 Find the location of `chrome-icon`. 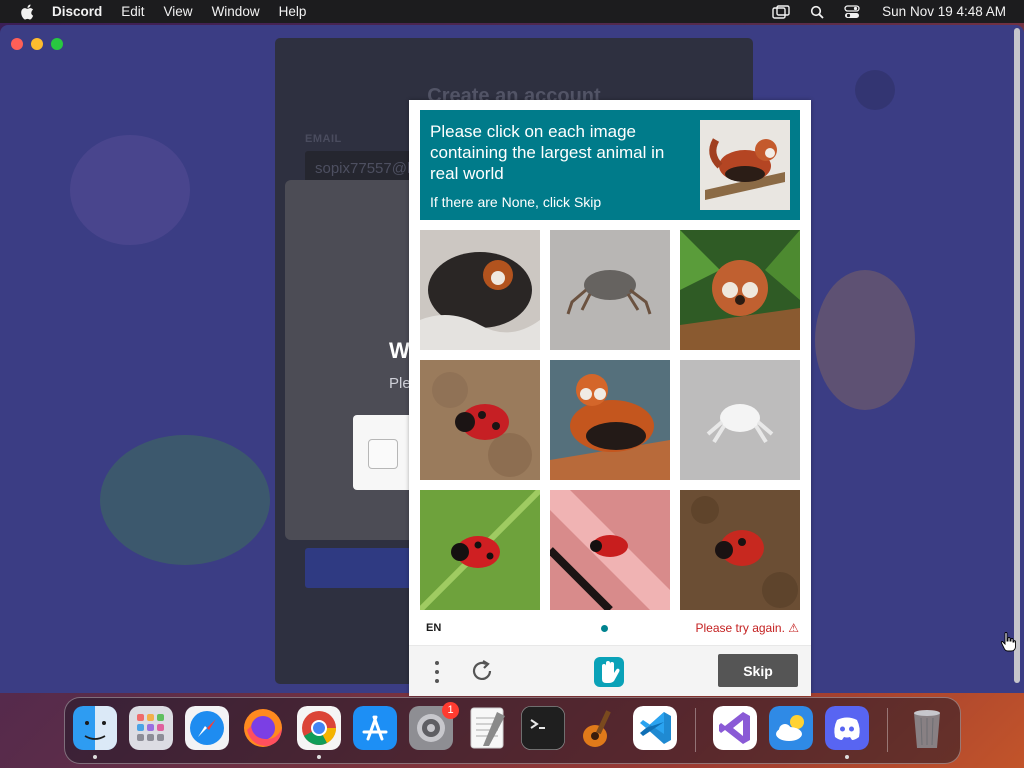

chrome-icon is located at coordinates (319, 728).